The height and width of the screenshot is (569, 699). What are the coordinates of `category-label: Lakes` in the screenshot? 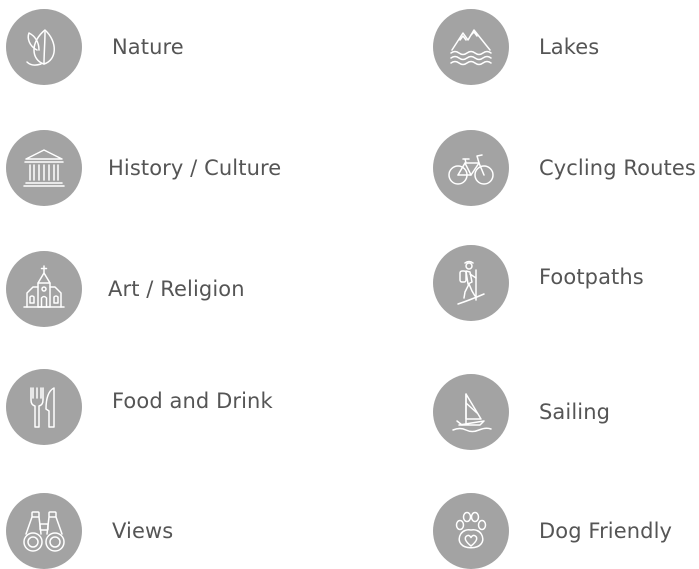 It's located at (569, 47).